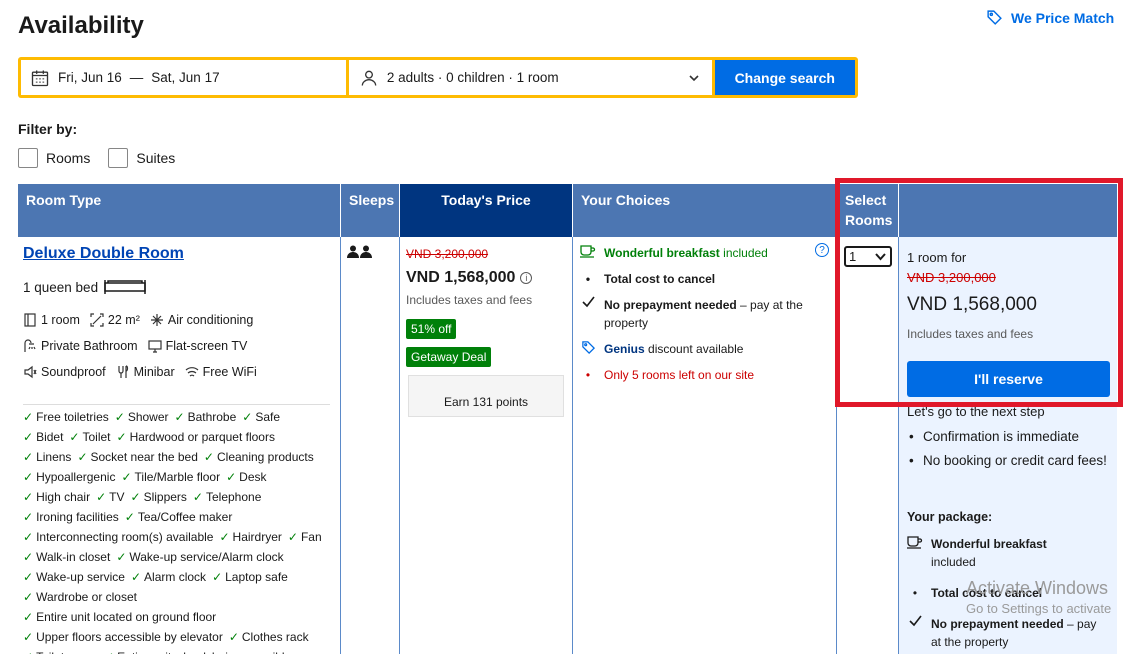 This screenshot has height=654, width=1135. What do you see at coordinates (66, 417) in the screenshot?
I see `amenity-item: ✓ Free toiletries` at bounding box center [66, 417].